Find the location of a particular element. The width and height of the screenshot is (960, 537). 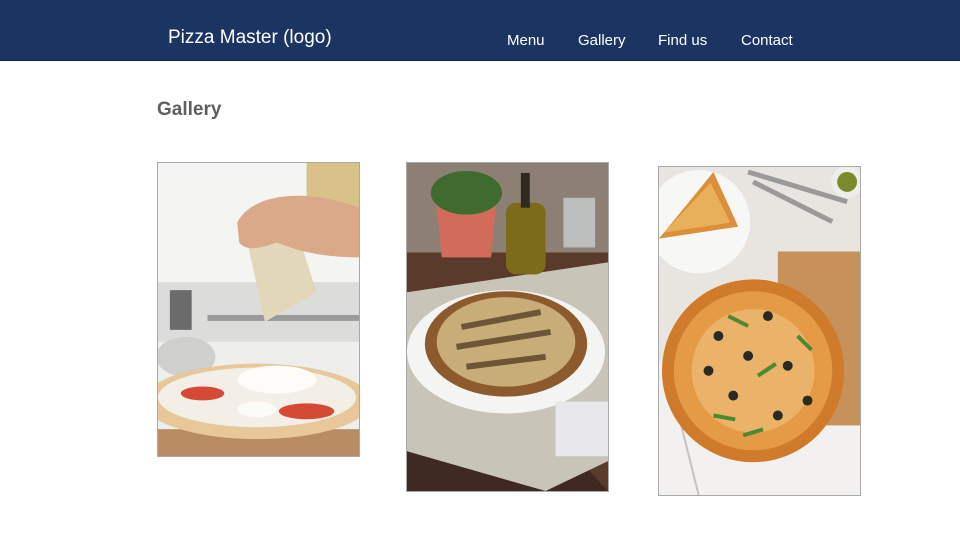

gallery-photo-grating-cheese is located at coordinates (258, 309).